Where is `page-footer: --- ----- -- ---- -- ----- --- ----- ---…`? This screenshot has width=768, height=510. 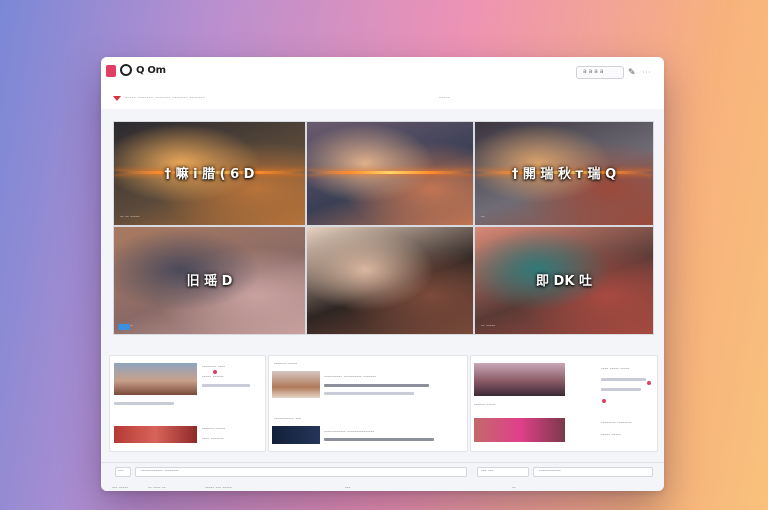 page-footer: --- ----- -- ---- -- ----- --- ----- ---… is located at coordinates (384, 489).